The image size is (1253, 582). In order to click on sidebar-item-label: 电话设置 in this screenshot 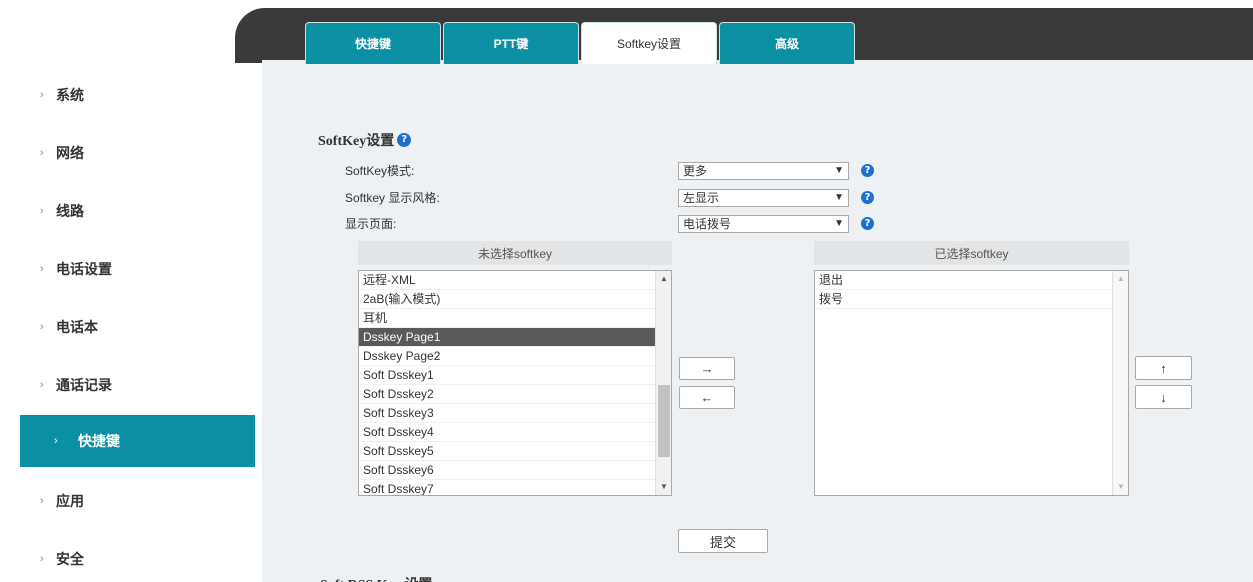, I will do `click(84, 269)`.